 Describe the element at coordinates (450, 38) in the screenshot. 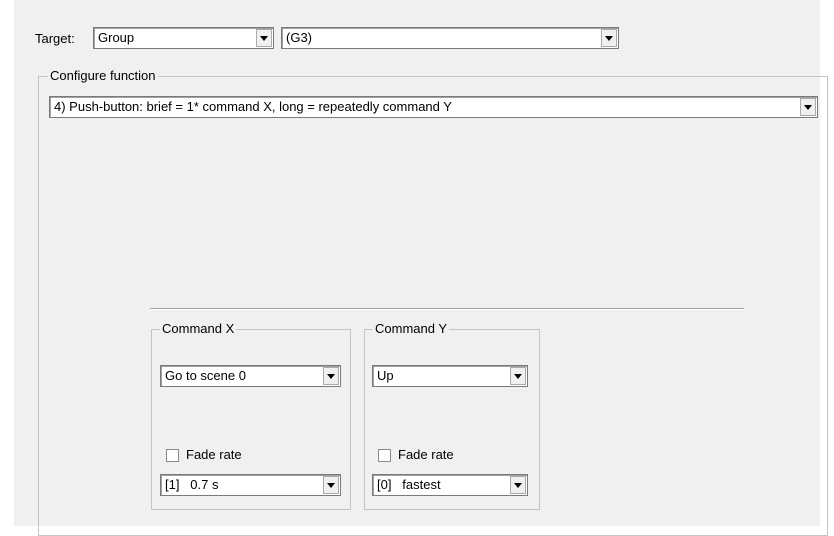

I see `target-group-select: (G3)` at that location.